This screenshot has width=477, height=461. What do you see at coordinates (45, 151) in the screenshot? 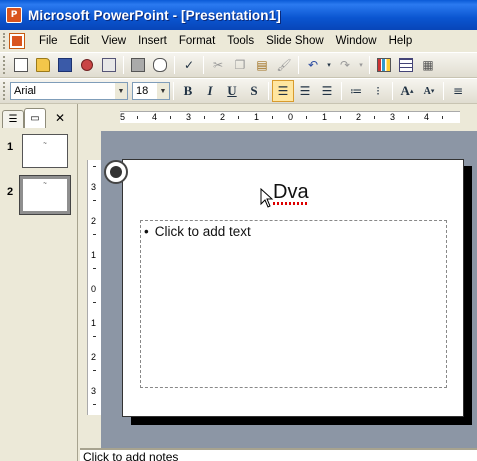
I see `slide-thumbnail-1: ~` at bounding box center [45, 151].